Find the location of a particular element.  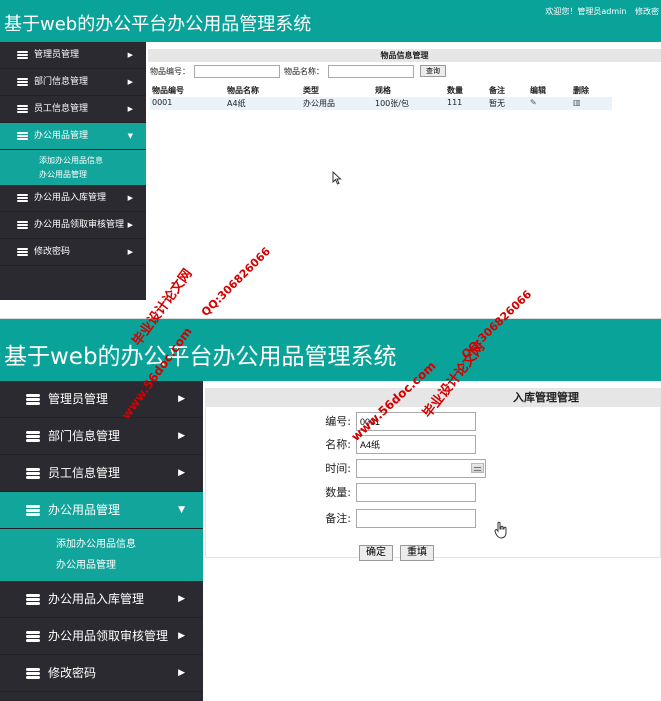

column-header: 编辑 is located at coordinates (538, 90).